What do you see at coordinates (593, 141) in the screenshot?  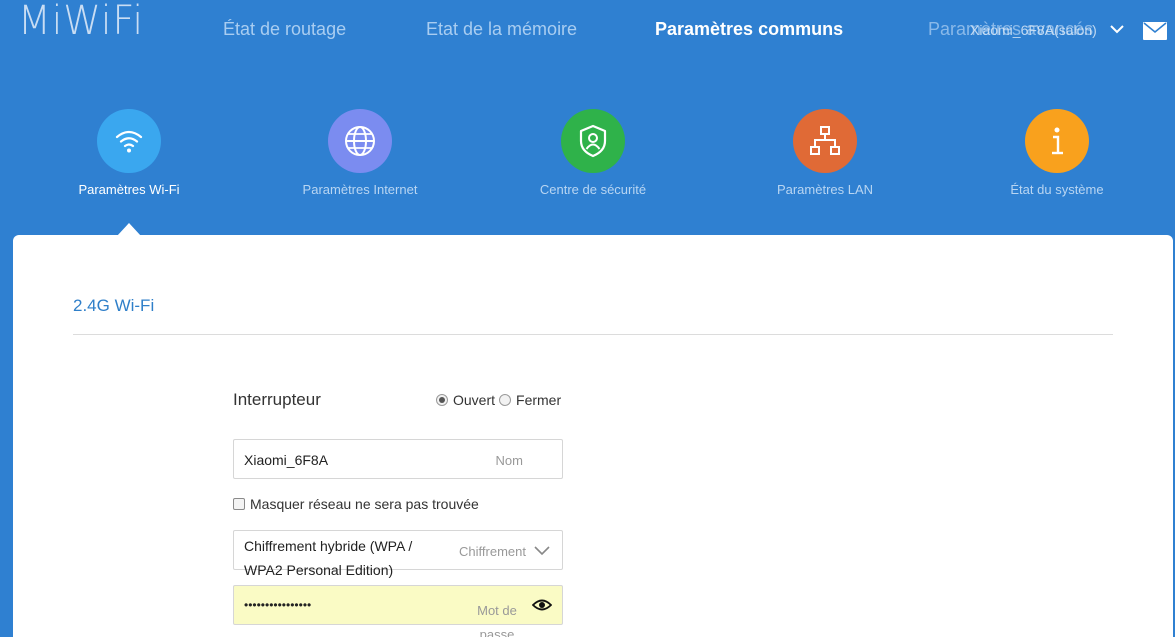 I see `shield-user-icon` at bounding box center [593, 141].